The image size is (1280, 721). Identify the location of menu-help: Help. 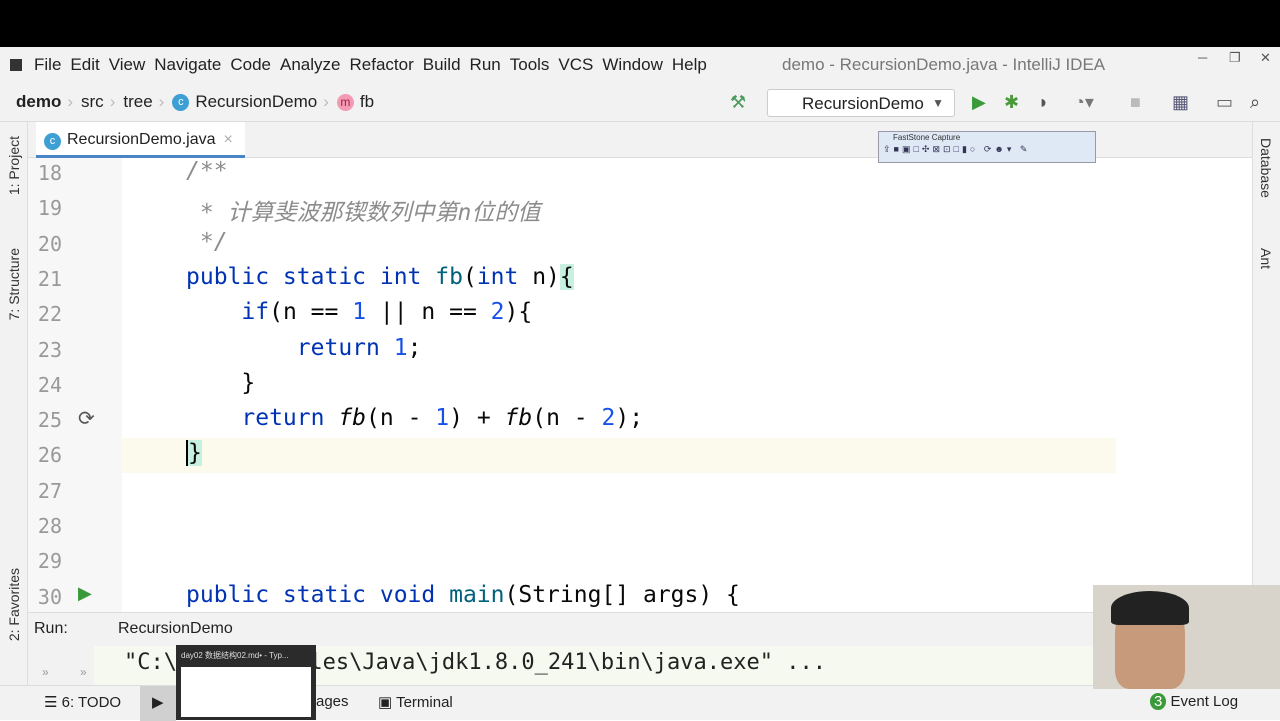
(689, 65).